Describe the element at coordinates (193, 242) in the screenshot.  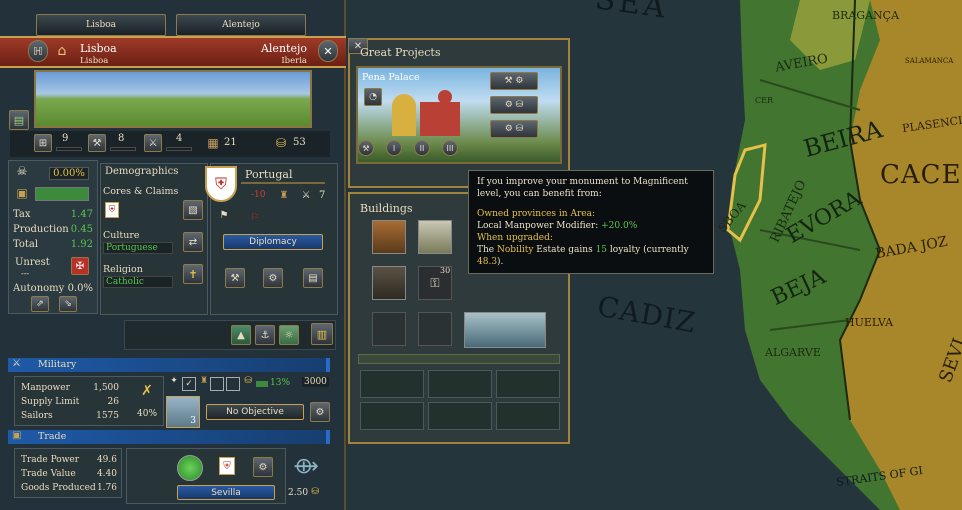
I see `culture-action-button: ⇄` at that location.